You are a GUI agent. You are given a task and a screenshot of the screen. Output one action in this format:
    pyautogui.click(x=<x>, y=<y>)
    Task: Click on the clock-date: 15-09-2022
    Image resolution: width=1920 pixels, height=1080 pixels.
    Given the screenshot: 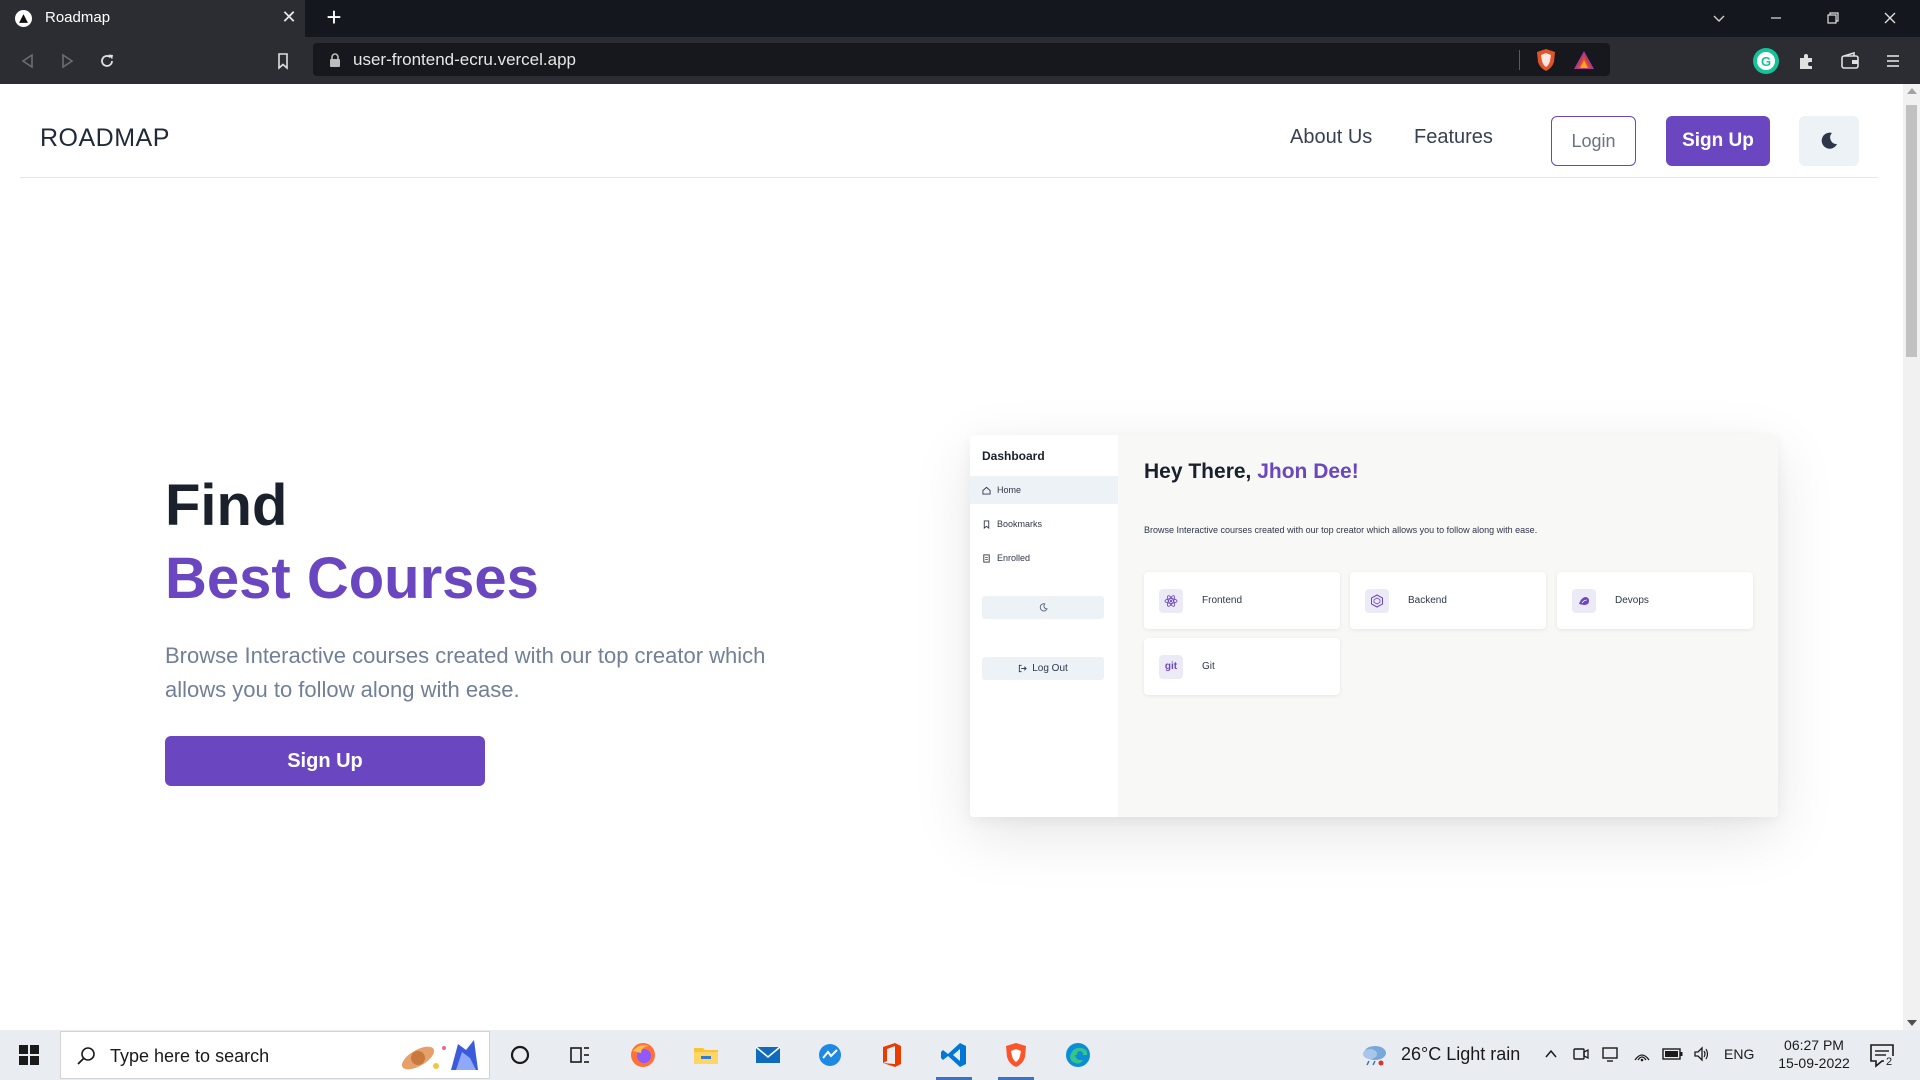 What is the action you would take?
    pyautogui.click(x=1814, y=1063)
    